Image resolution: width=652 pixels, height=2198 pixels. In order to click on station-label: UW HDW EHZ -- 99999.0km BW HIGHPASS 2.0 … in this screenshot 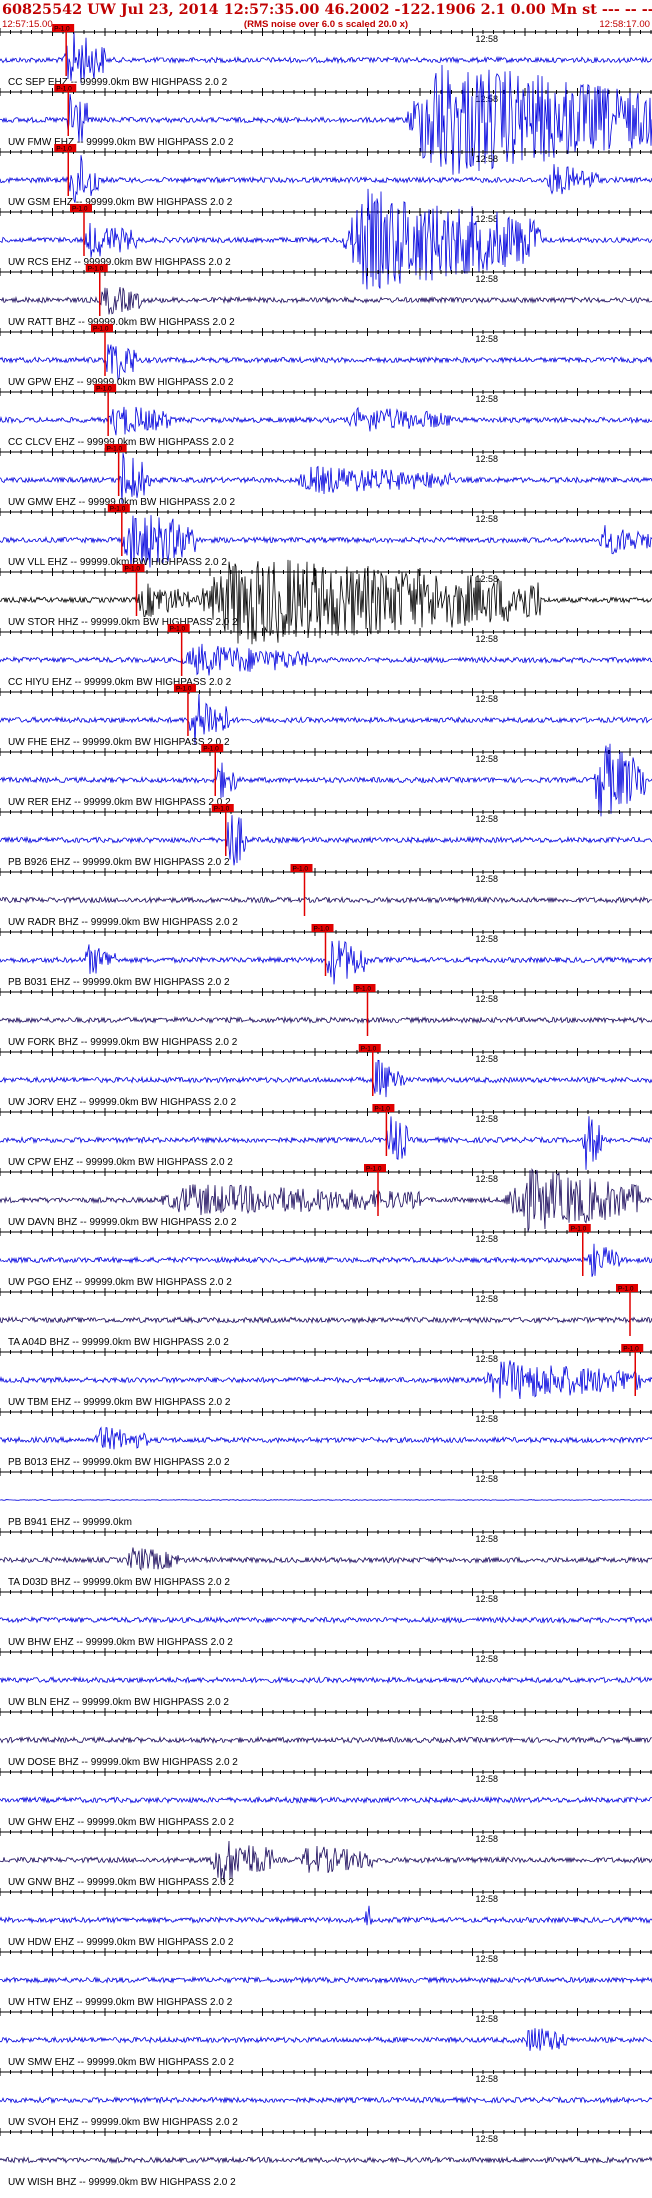, I will do `click(121, 1942)`.